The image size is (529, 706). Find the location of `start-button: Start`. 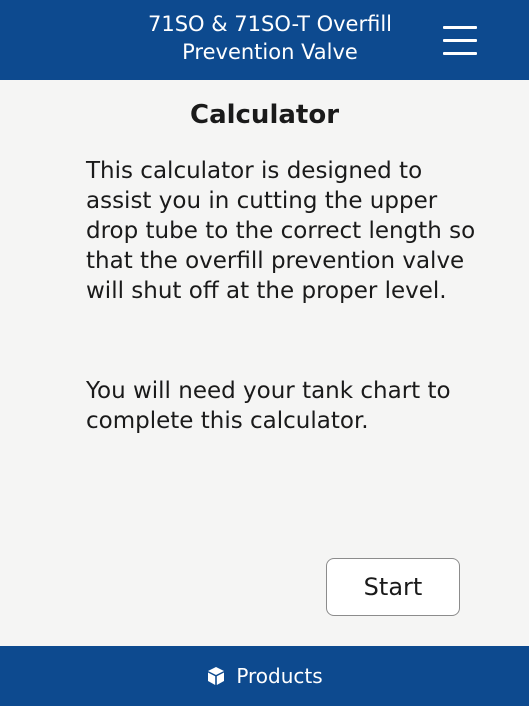

start-button: Start is located at coordinates (393, 587).